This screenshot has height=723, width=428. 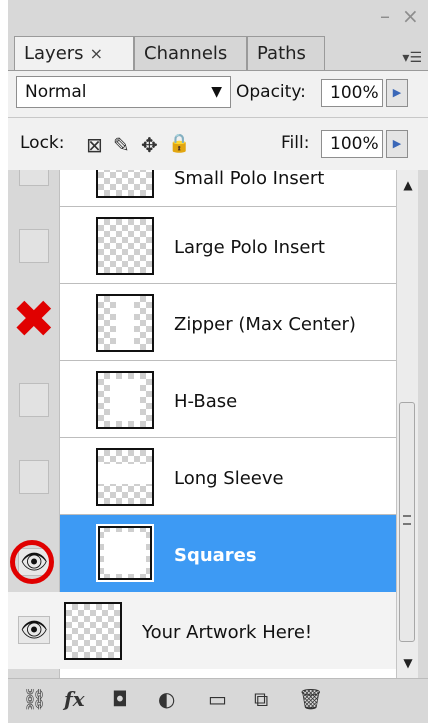 I want to click on layer-name: Squares, so click(x=215, y=555).